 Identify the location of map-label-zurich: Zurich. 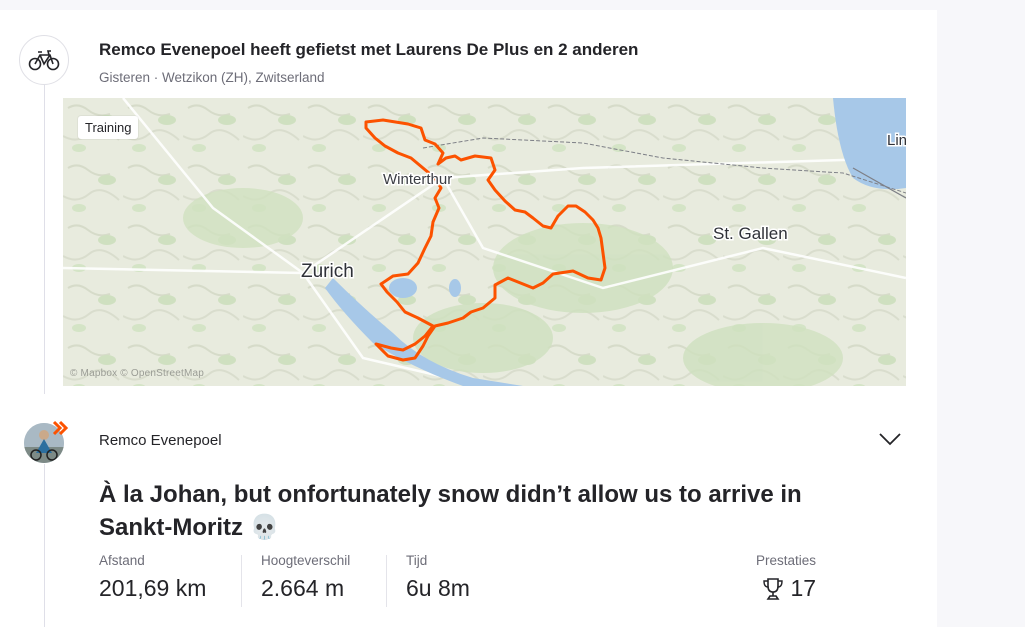
(327, 271).